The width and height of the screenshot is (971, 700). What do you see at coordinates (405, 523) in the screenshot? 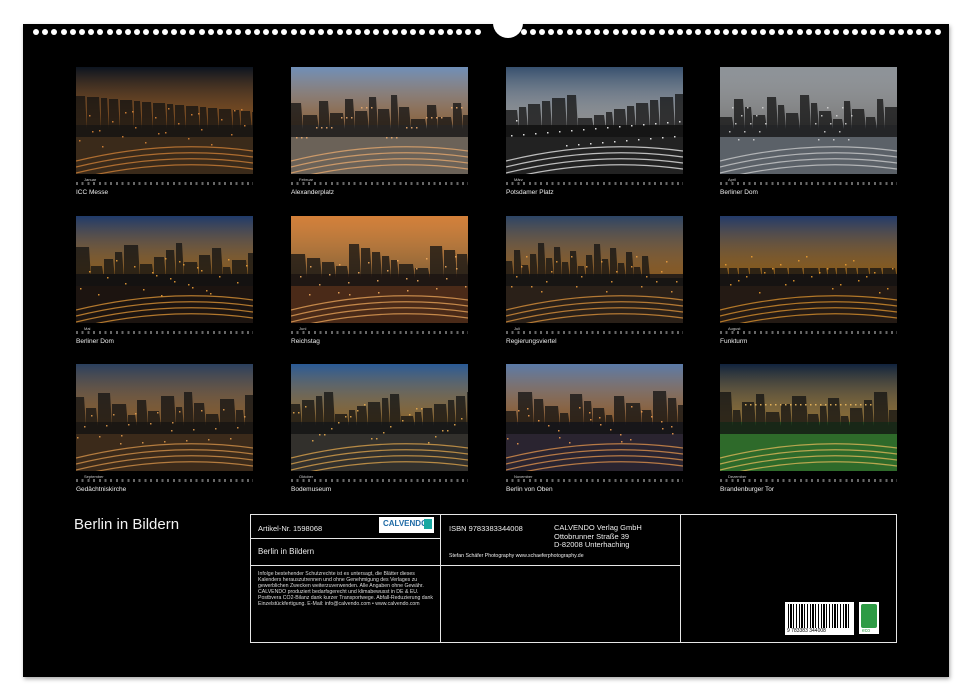
I see `logo-text: CALVENDO` at bounding box center [405, 523].